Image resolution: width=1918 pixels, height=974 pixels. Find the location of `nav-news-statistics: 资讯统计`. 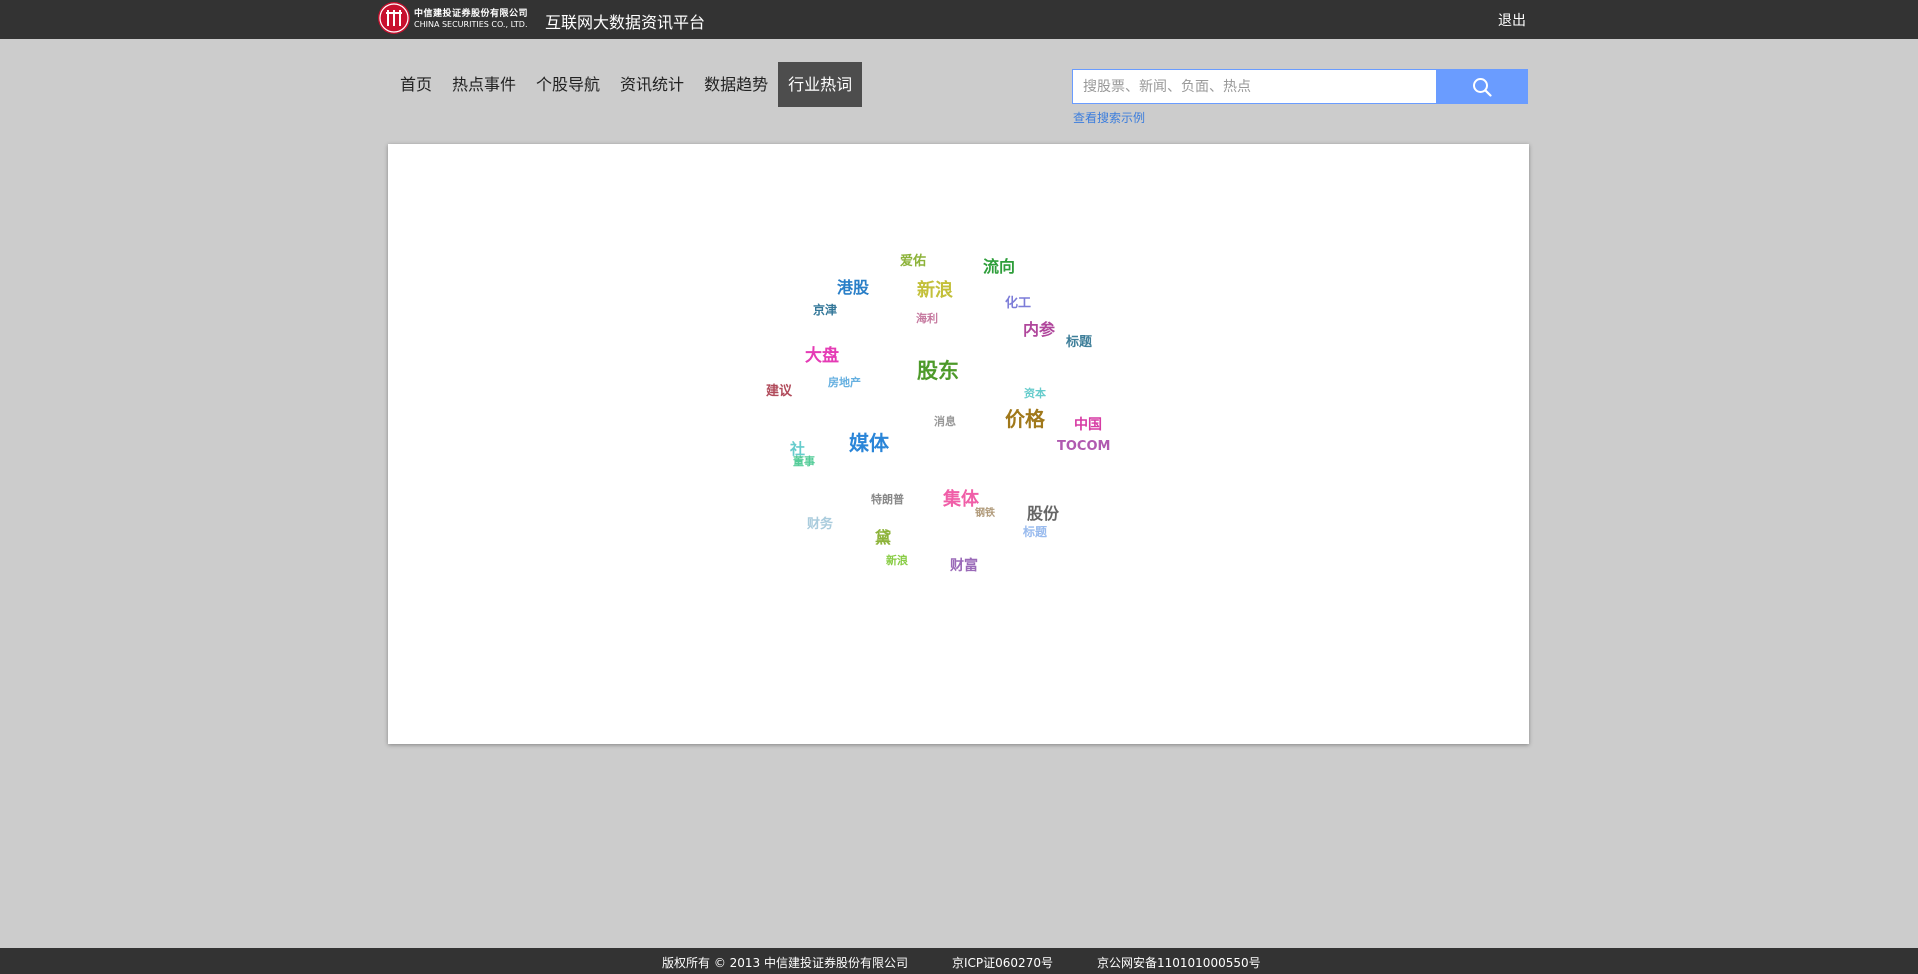

nav-news-statistics: 资讯统计 is located at coordinates (652, 84).